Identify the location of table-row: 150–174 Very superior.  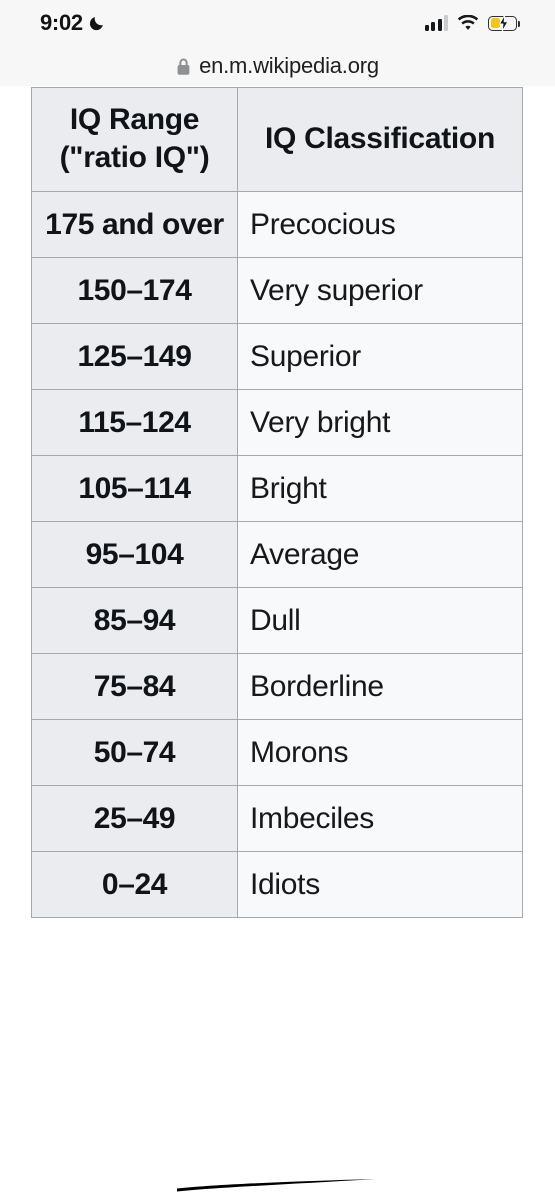
(277, 290).